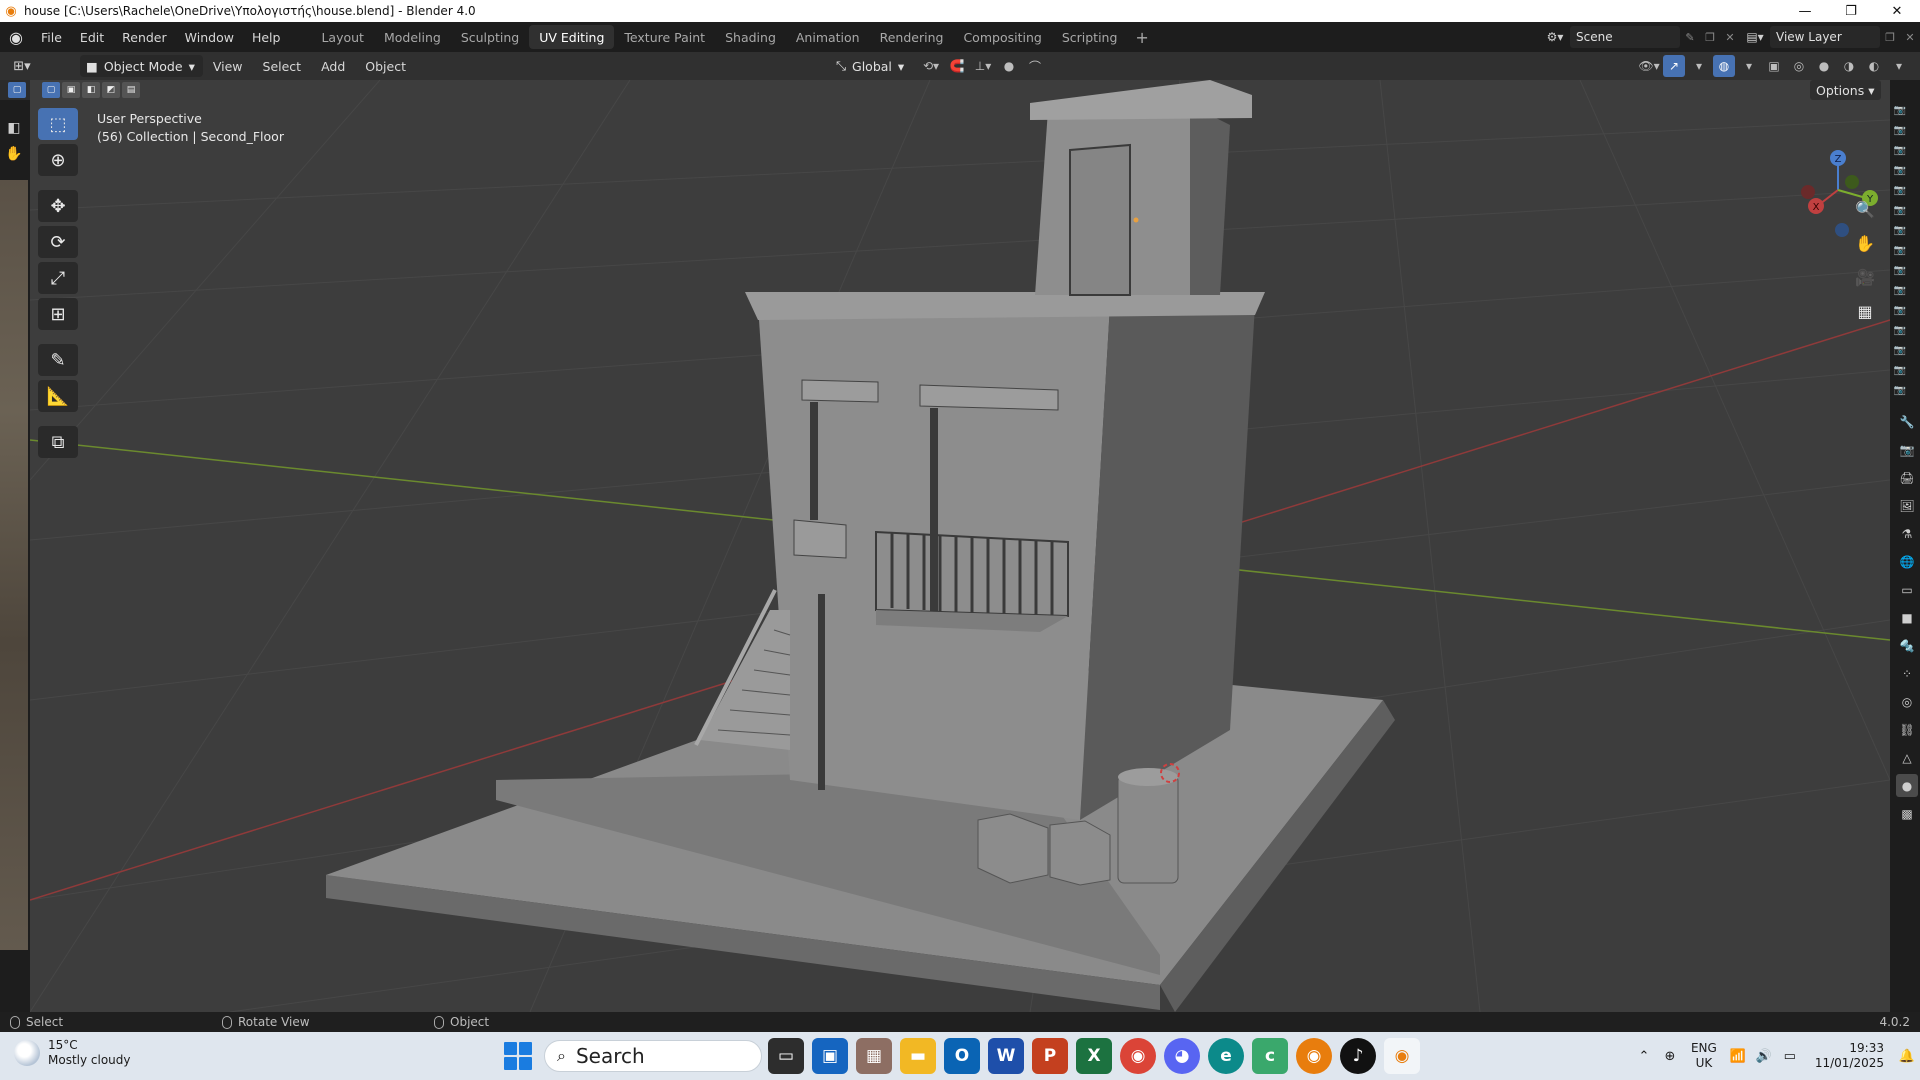 Image resolution: width=1920 pixels, height=1080 pixels. I want to click on scene-icon: ⚙▾, so click(1555, 37).